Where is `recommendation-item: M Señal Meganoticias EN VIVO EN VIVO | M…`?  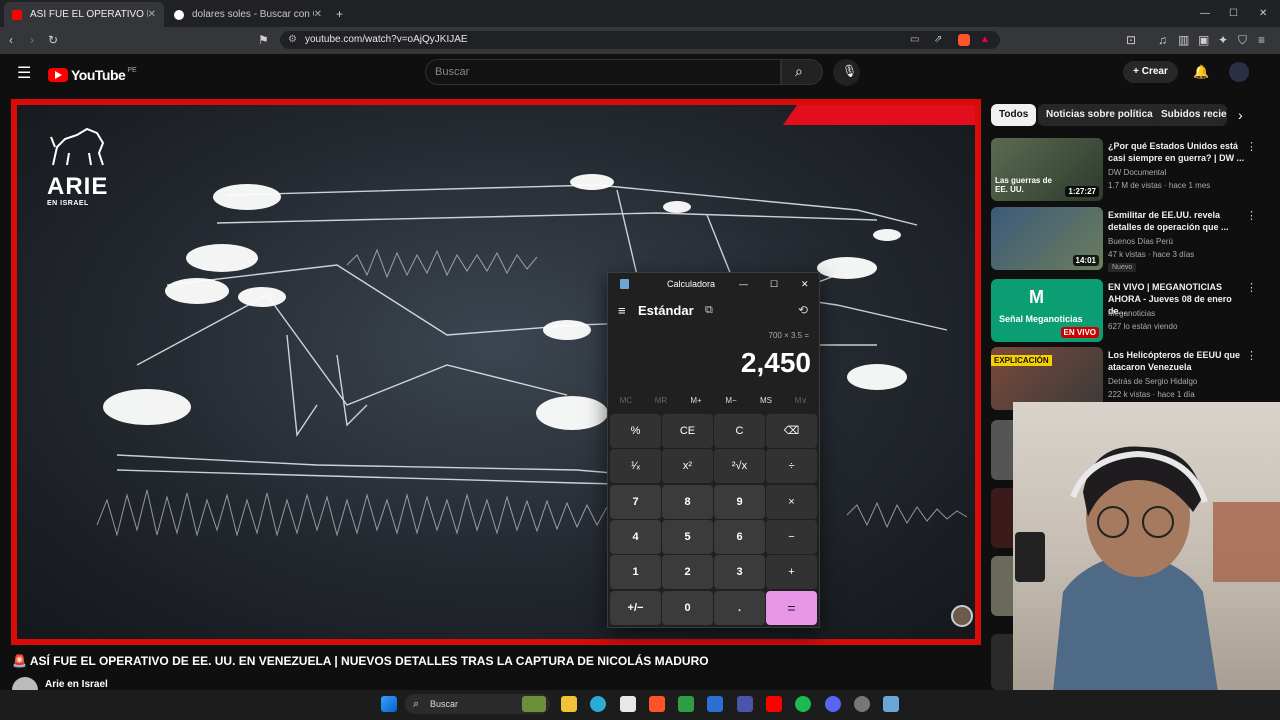 recommendation-item: M Señal Meganoticias EN VIVO EN VIVO | M… is located at coordinates (1126, 311).